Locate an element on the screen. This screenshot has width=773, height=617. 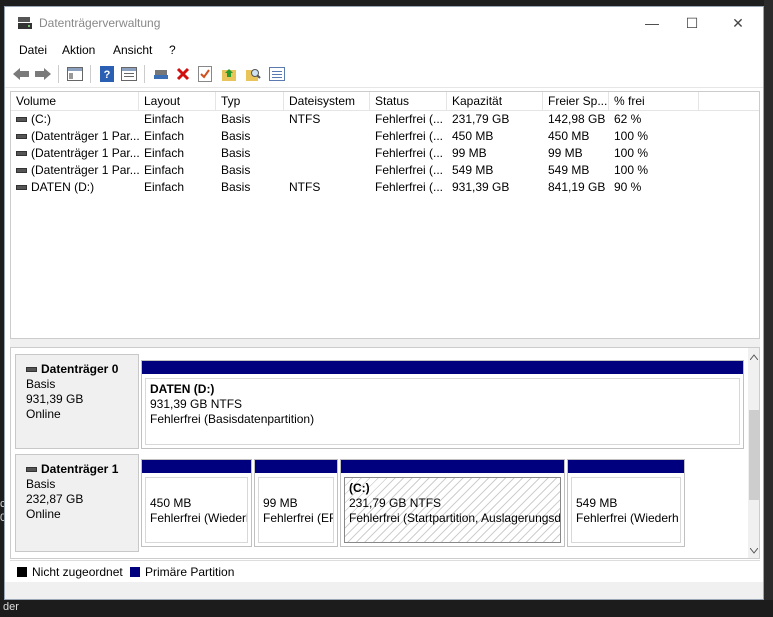
maximize-button: ☐ is located at coordinates (692, 23).